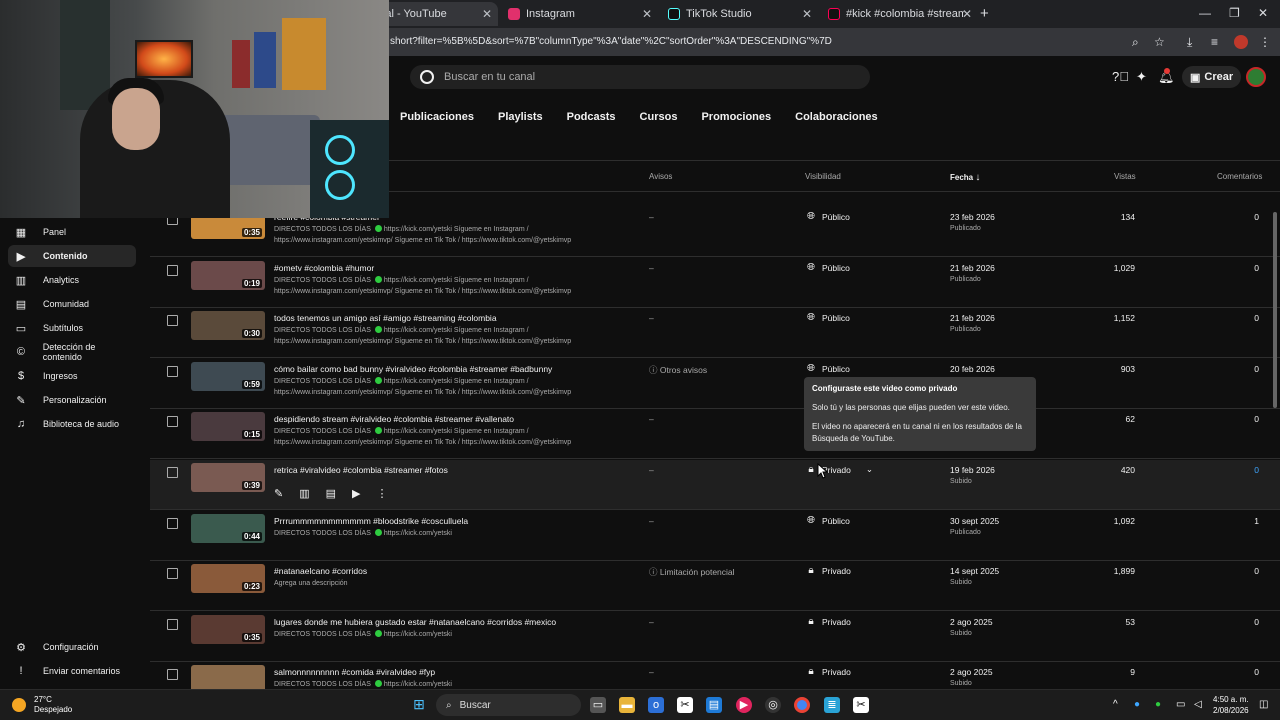 The width and height of the screenshot is (1280, 720). What do you see at coordinates (598, 705) in the screenshot?
I see `task-view-icon: ▭` at bounding box center [598, 705].